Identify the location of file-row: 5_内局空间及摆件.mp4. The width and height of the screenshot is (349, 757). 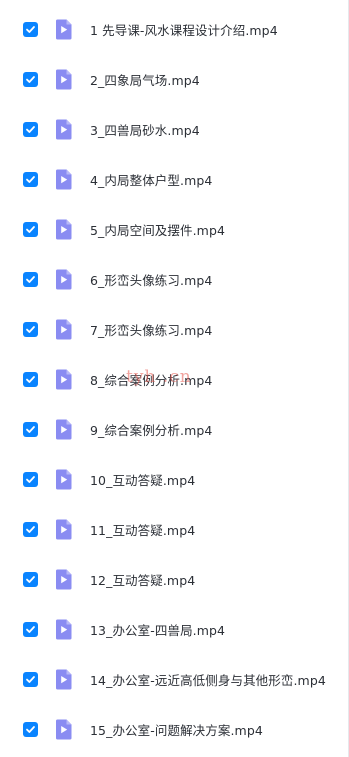
(172, 229).